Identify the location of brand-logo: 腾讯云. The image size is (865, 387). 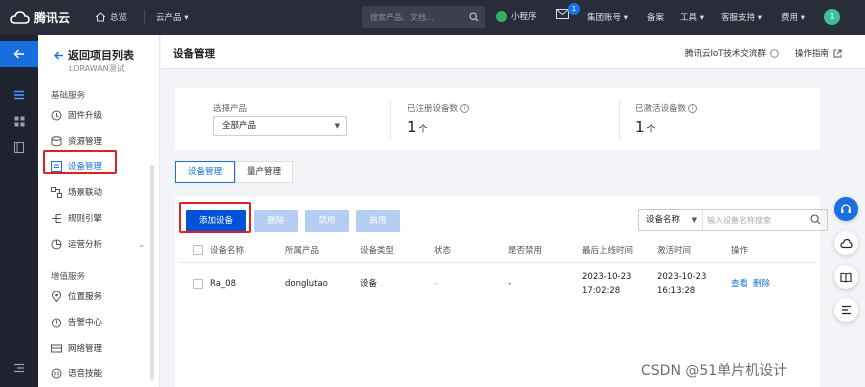
(40, 17).